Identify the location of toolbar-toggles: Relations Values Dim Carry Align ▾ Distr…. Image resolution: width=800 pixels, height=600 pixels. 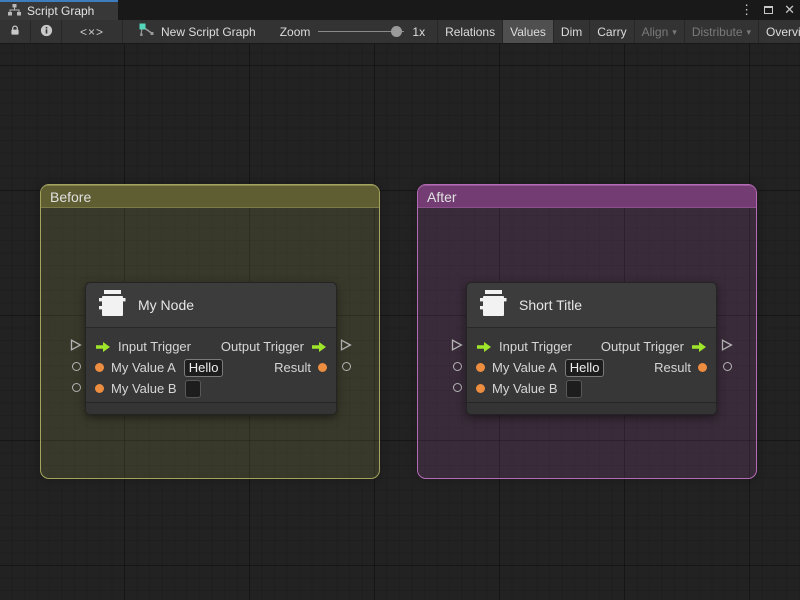
(618, 31).